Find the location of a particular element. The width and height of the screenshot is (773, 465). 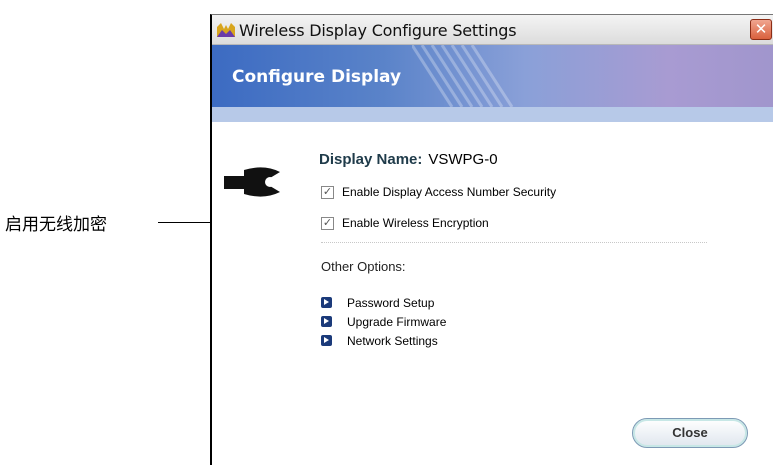

access-number-security-label: Enable Display Access Number Security is located at coordinates (449, 192).